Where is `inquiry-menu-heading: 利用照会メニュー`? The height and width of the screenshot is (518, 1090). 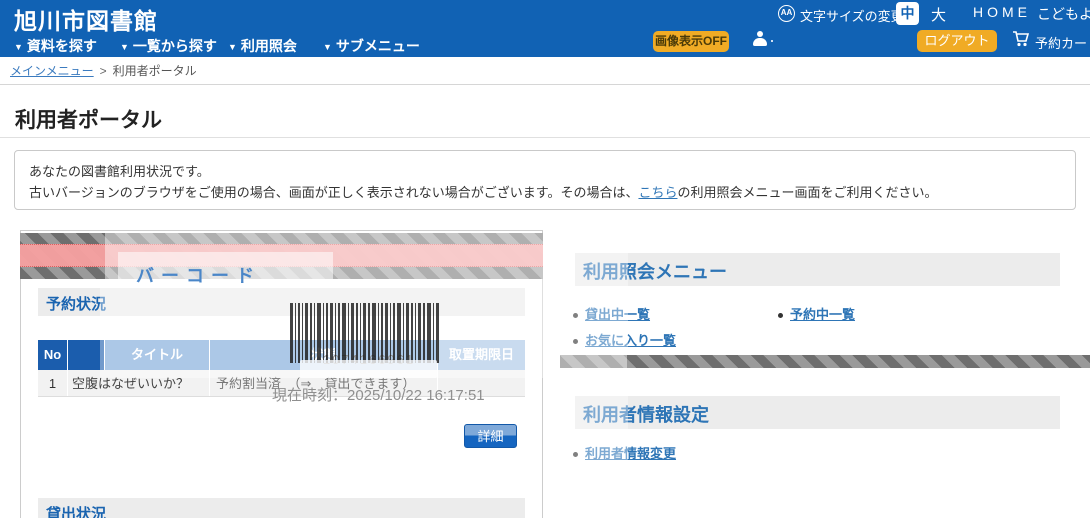 inquiry-menu-heading: 利用照会メニュー is located at coordinates (655, 272).